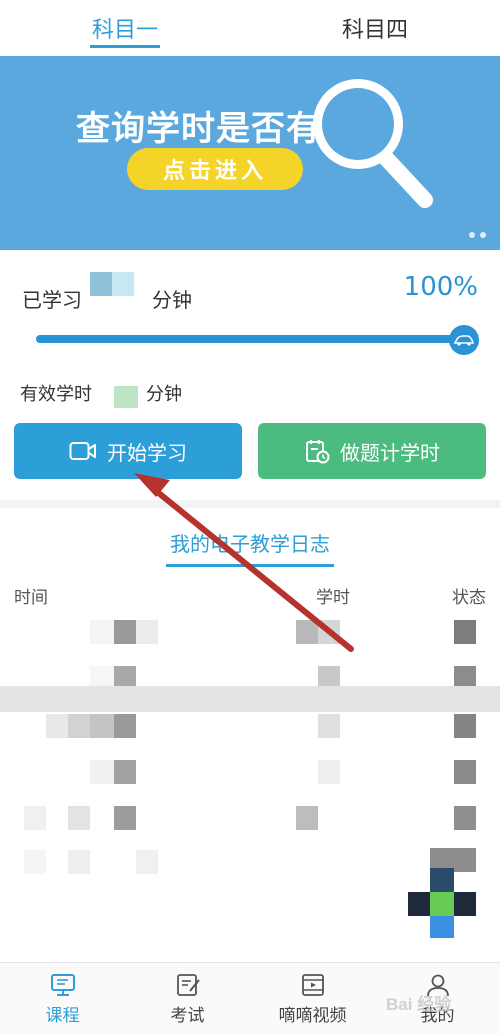 This screenshot has height=1034, width=500. What do you see at coordinates (250, 542) in the screenshot?
I see `journal-title: 我的电子教学日志` at bounding box center [250, 542].